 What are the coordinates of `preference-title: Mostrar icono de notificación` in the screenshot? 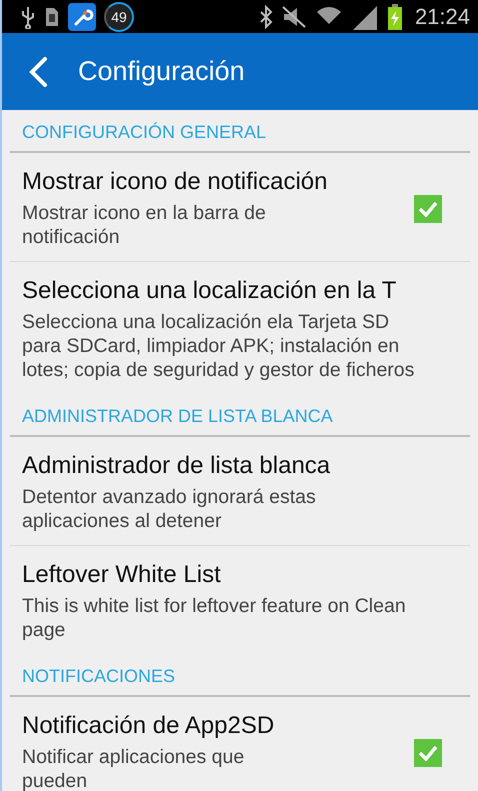 It's located at (175, 182).